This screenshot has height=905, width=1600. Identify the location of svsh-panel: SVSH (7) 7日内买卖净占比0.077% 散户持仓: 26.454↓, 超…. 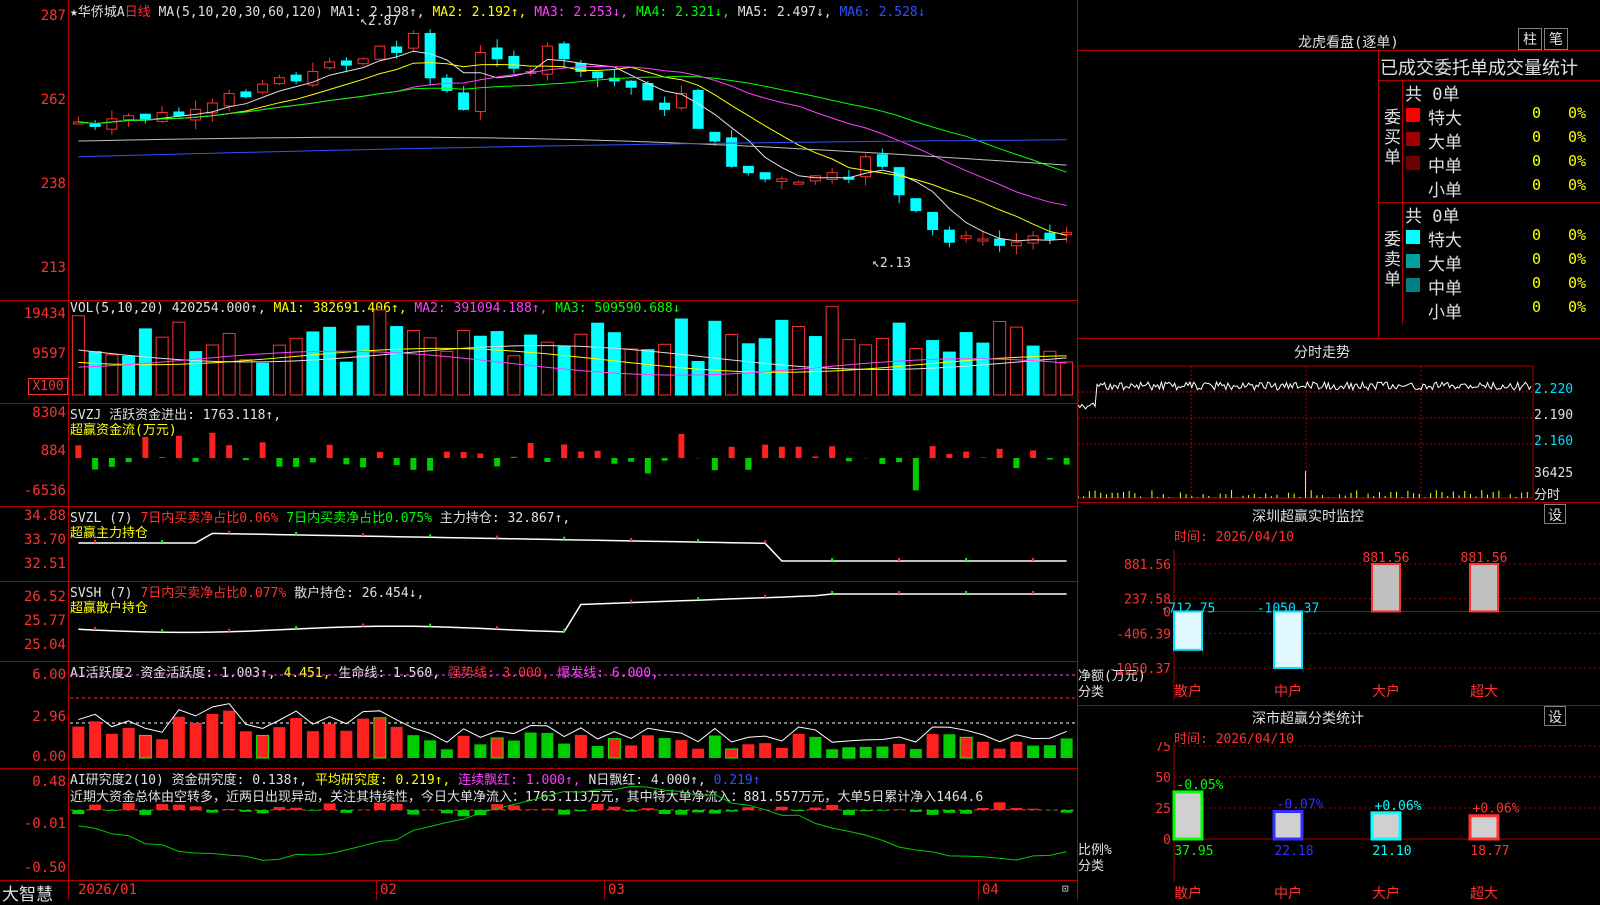
(538, 621).